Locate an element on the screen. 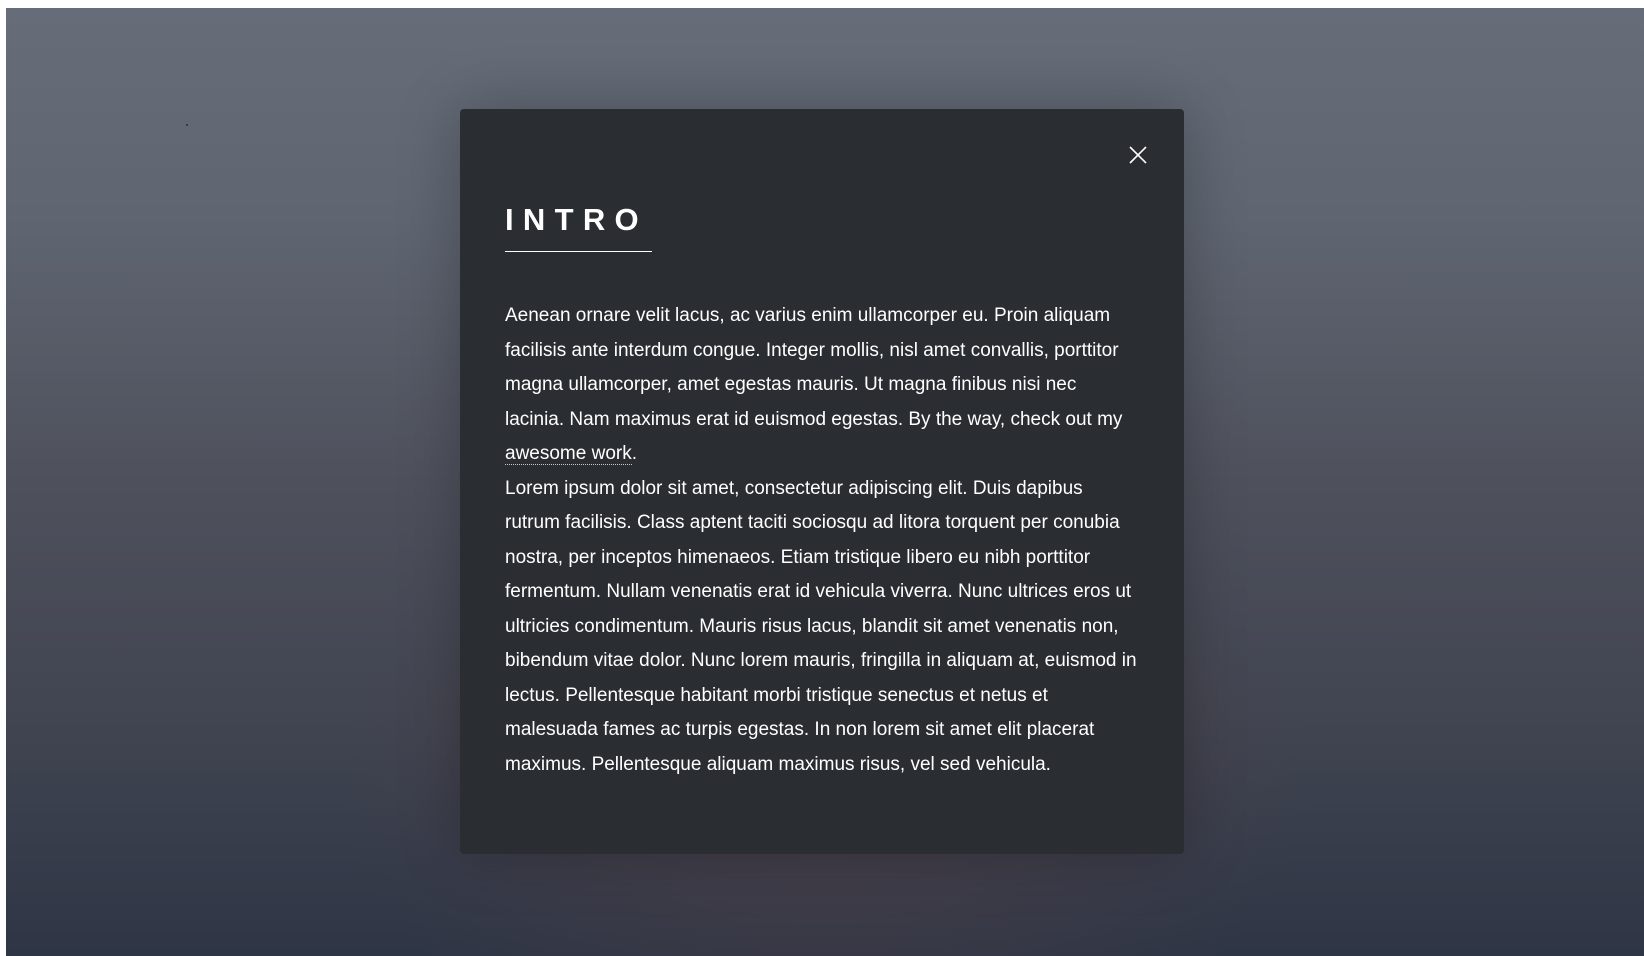  close-icon is located at coordinates (1138, 155).